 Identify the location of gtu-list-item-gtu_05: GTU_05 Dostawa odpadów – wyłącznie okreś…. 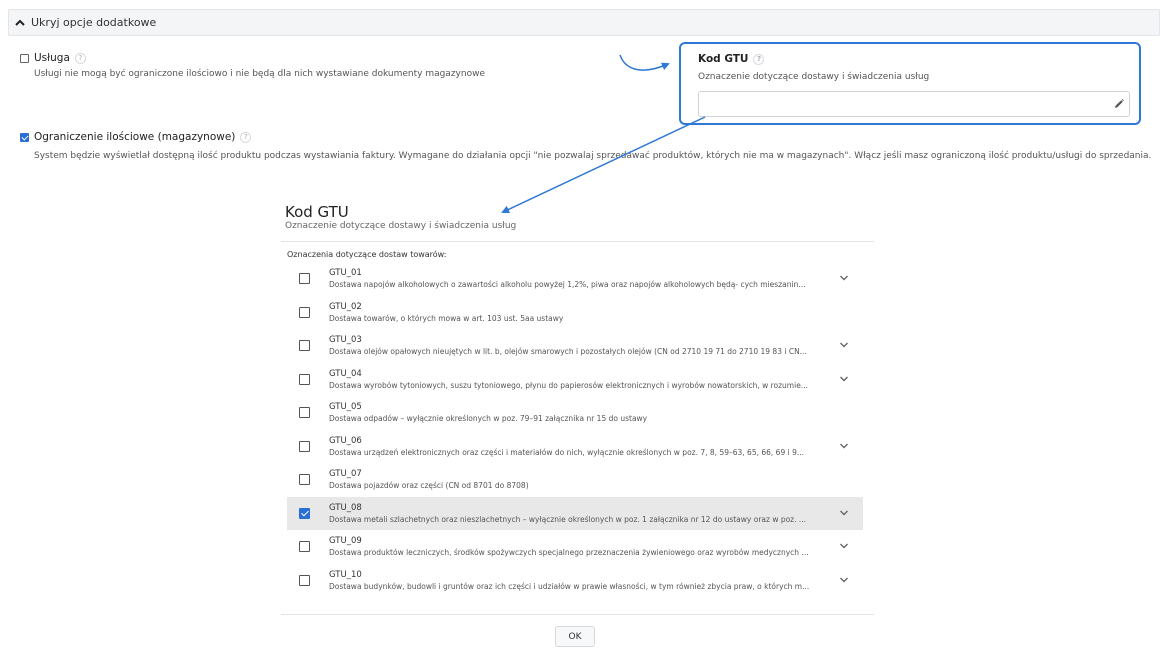
(575, 413).